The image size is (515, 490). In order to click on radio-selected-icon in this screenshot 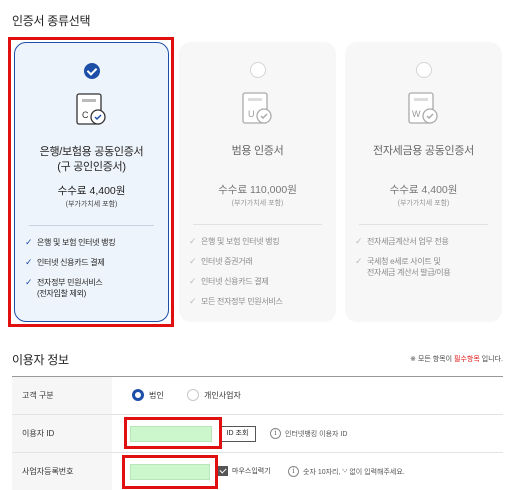, I will do `click(138, 395)`.